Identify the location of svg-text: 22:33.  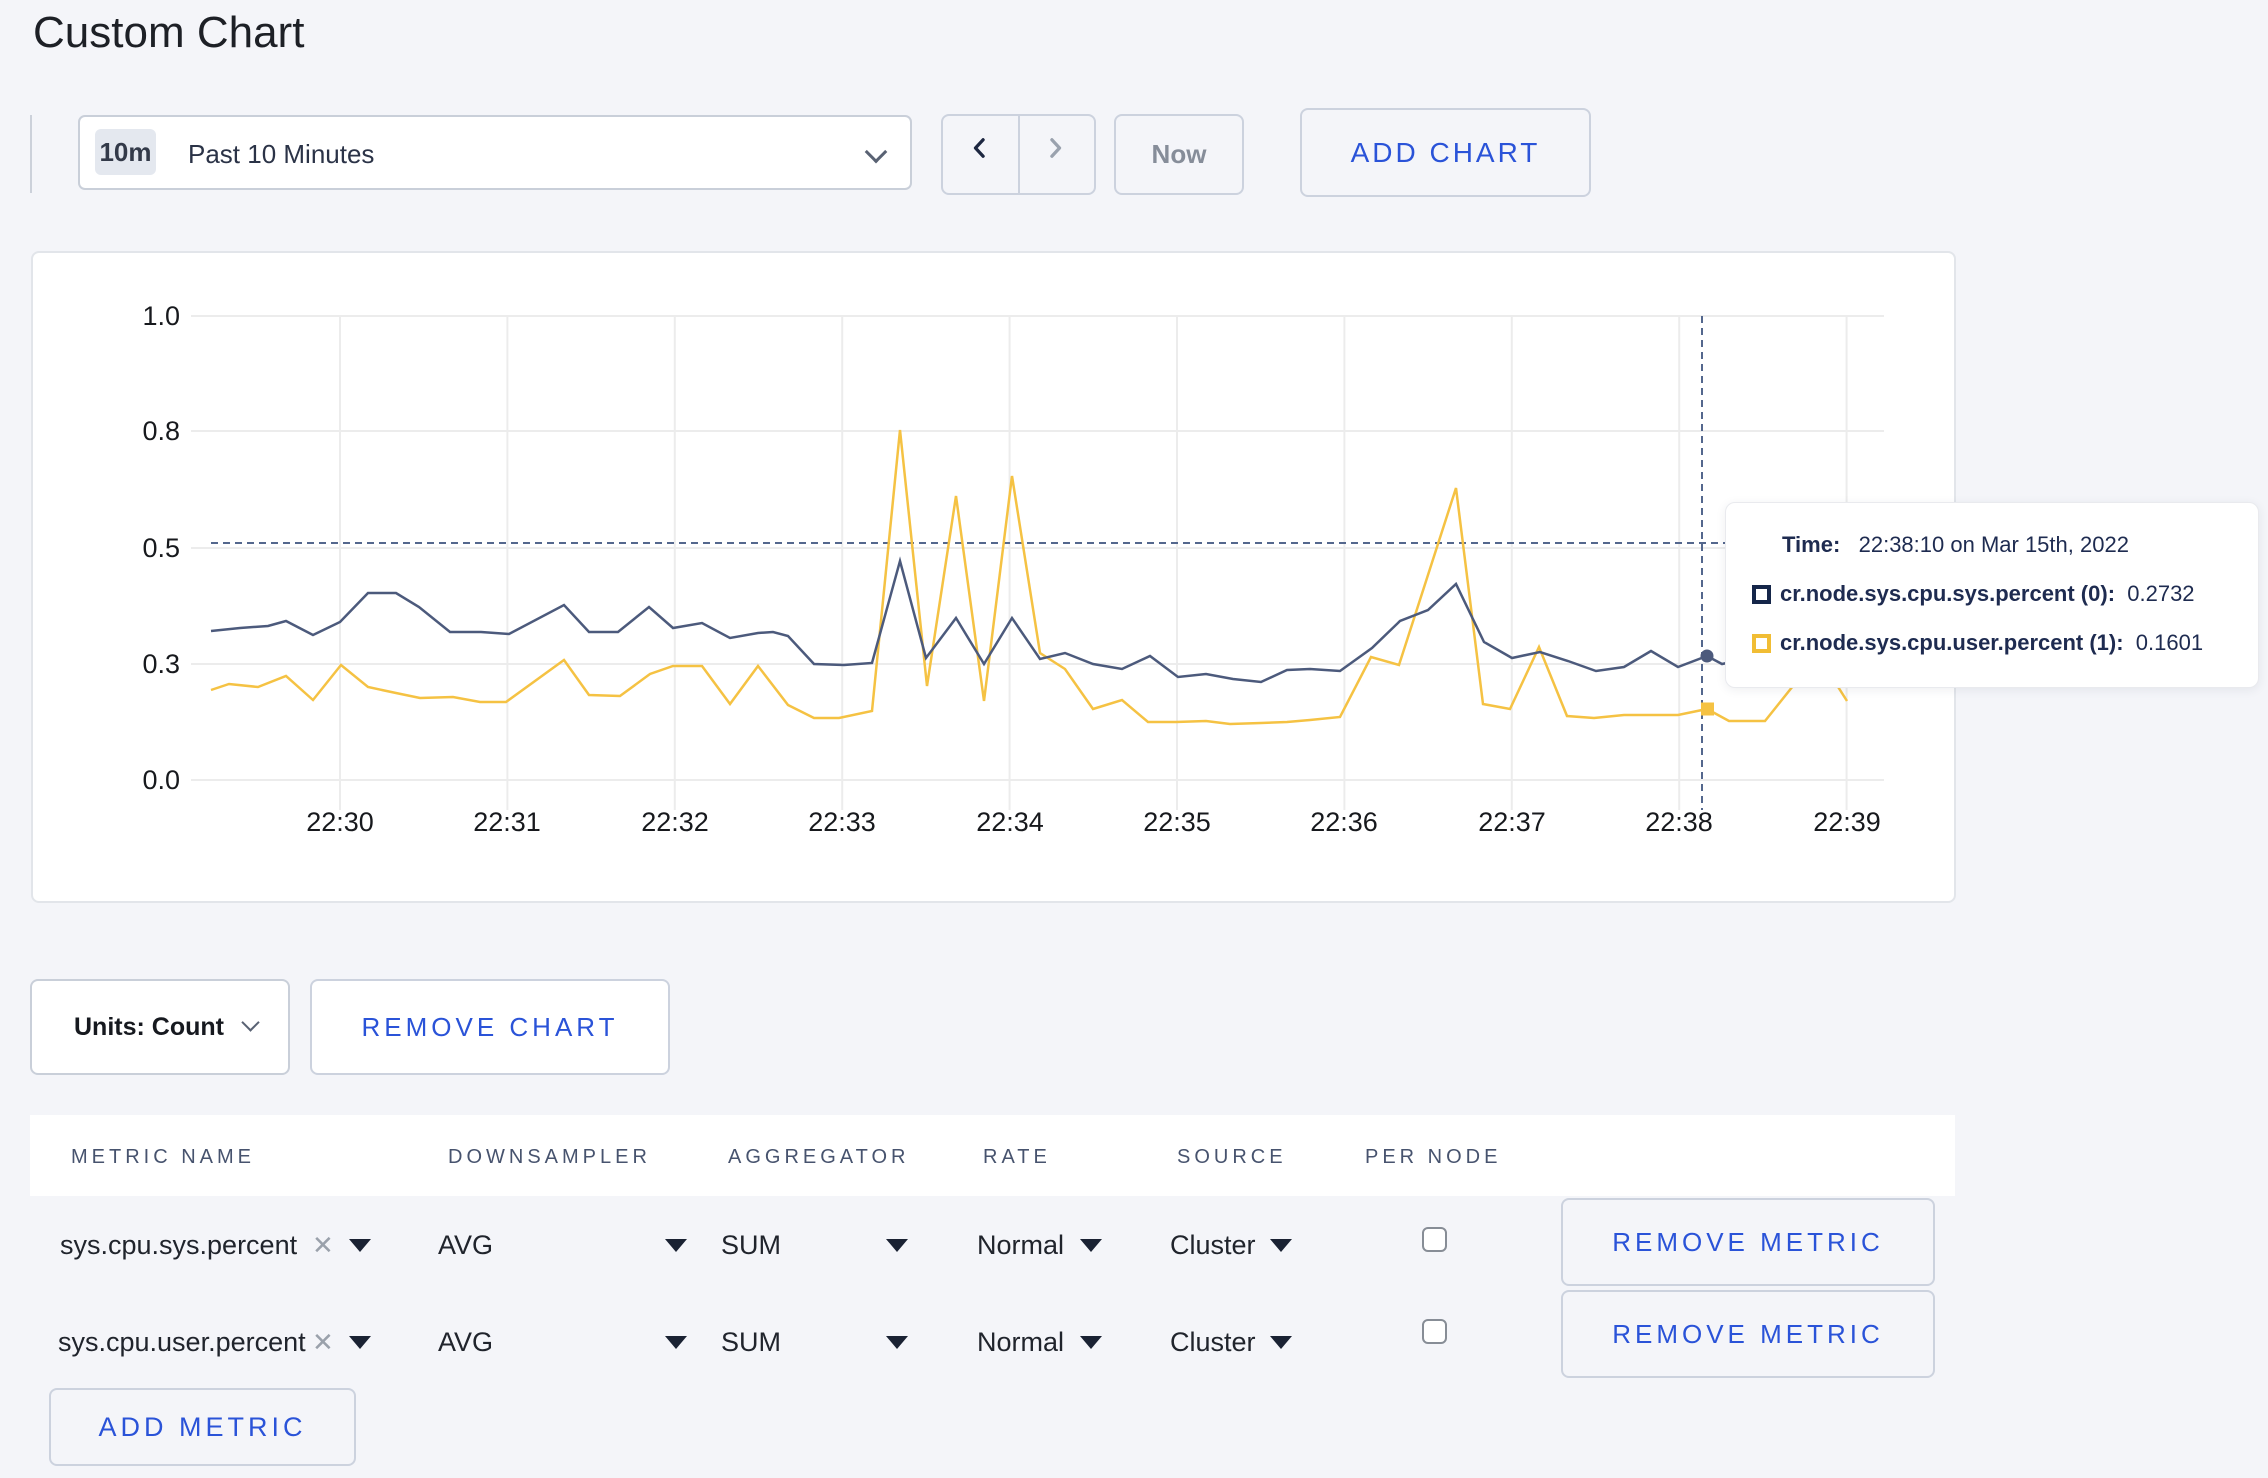
(842, 822).